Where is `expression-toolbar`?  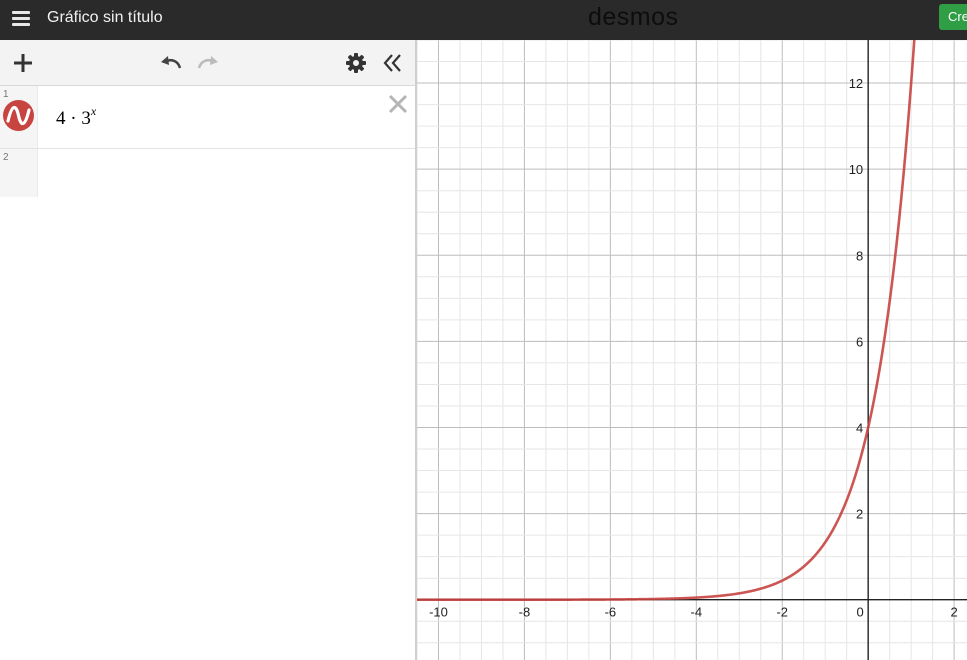
expression-toolbar is located at coordinates (207, 63).